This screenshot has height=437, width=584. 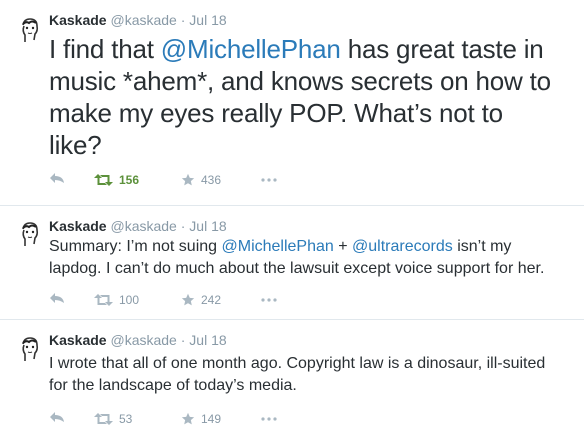 What do you see at coordinates (116, 300) in the screenshot?
I see `retweet-button: 100` at bounding box center [116, 300].